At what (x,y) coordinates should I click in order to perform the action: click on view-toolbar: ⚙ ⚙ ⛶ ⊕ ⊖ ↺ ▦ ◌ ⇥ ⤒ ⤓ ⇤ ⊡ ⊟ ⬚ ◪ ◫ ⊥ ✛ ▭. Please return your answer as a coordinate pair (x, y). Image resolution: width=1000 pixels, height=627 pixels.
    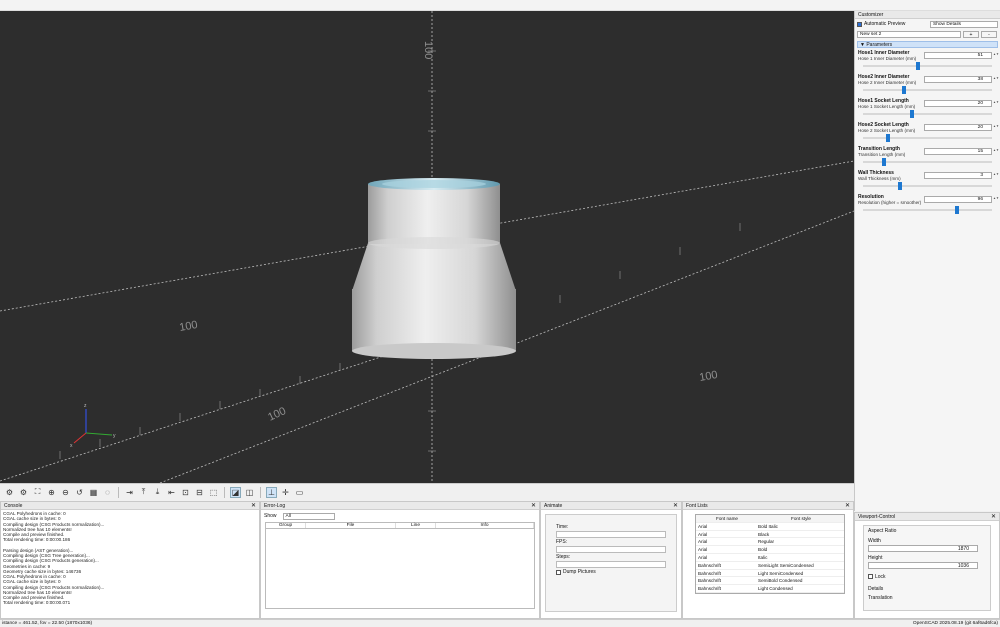
    Looking at the image, I should click on (427, 491).